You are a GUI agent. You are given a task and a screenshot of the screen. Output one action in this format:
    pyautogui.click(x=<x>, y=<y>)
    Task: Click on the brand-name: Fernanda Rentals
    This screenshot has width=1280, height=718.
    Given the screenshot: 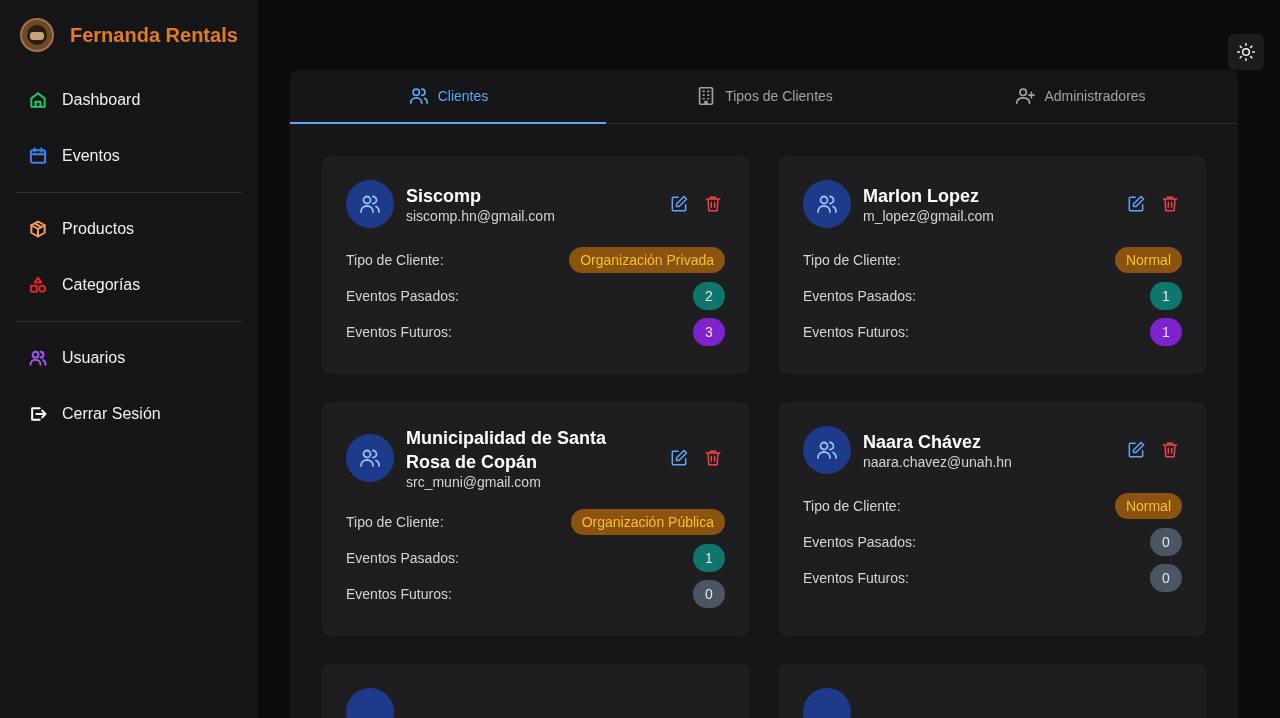 What is the action you would take?
    pyautogui.click(x=154, y=35)
    